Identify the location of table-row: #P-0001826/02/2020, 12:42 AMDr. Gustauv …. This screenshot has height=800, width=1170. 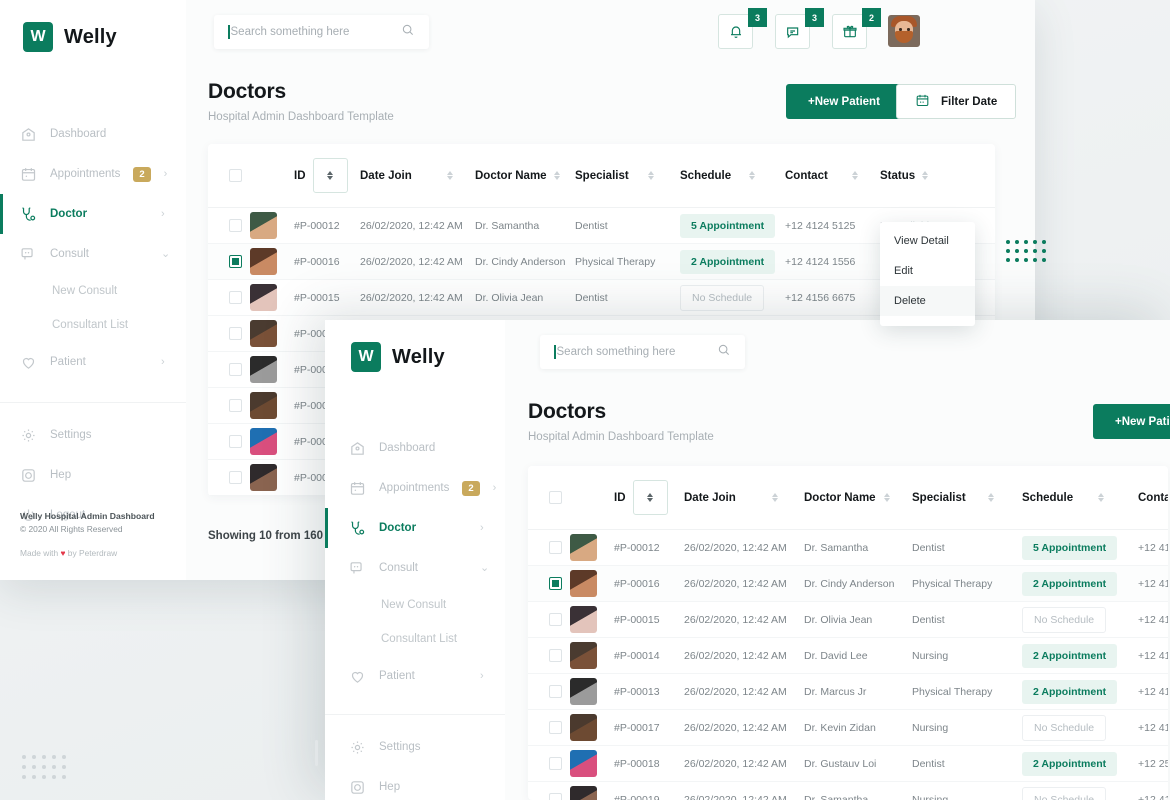
(848, 763).